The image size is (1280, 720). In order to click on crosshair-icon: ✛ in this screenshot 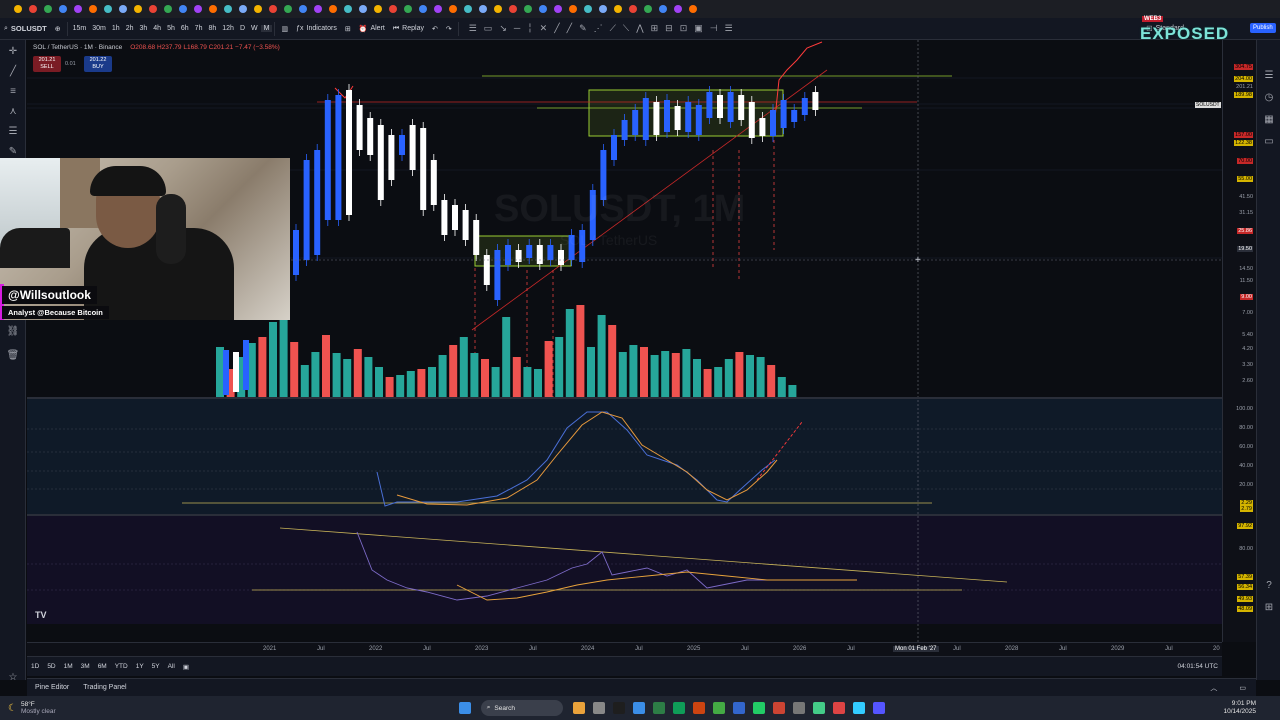, I will do `click(13, 52)`.